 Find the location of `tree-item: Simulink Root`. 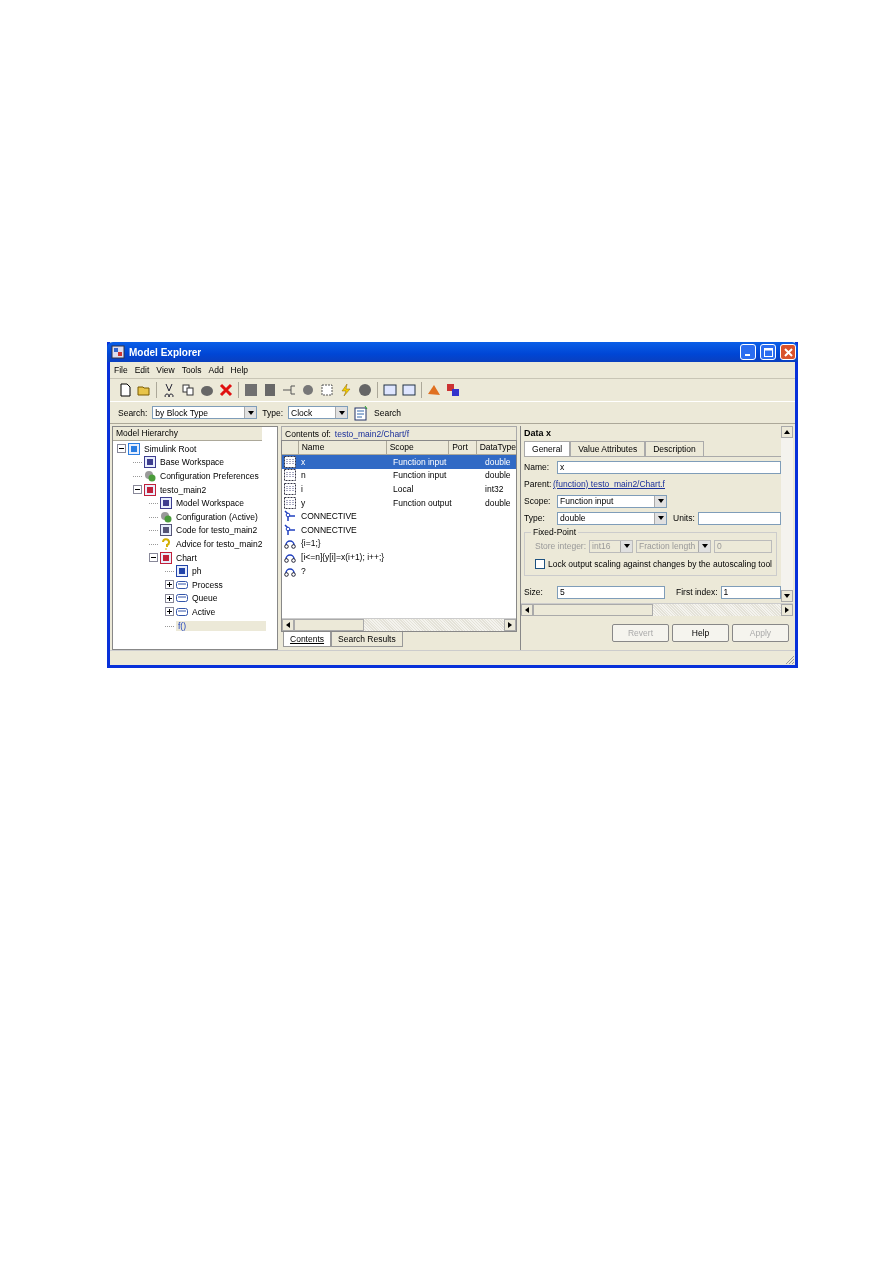

tree-item: Simulink Root is located at coordinates (170, 448).